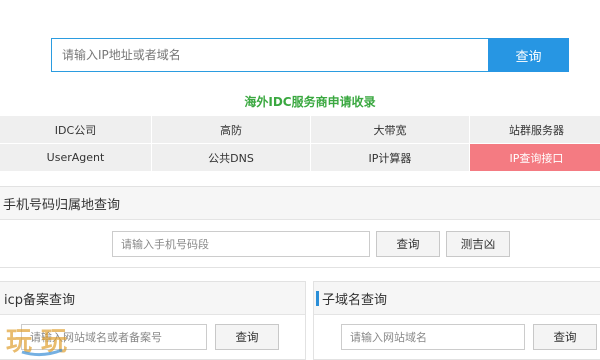  I want to click on subdomain-lookup-form: 查询, so click(469, 337).